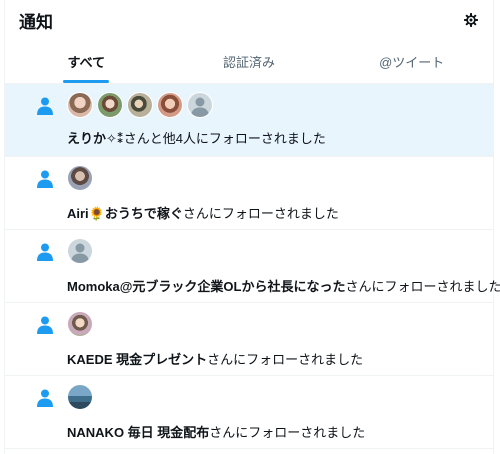 The height and width of the screenshot is (454, 500). I want to click on tab-label: 認証済み, so click(249, 62).